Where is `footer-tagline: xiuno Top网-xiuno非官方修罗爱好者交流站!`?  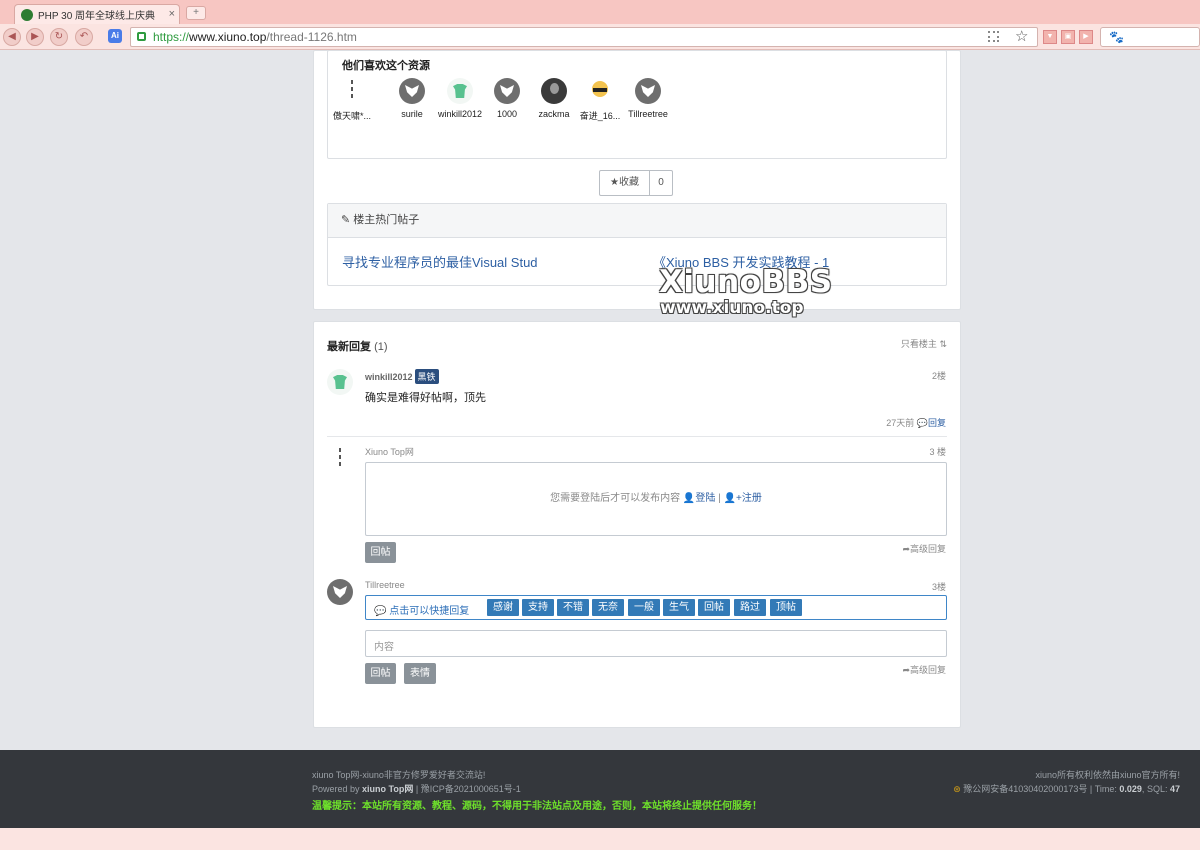 footer-tagline: xiuno Top网-xiuno非官方修罗爱好者交流站! is located at coordinates (399, 775).